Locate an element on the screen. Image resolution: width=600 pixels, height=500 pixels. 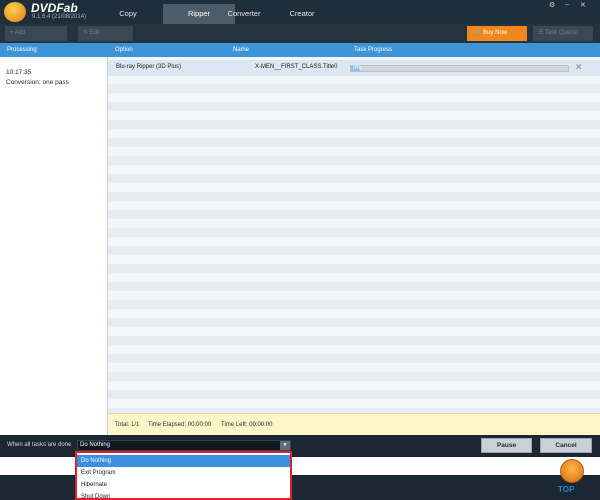
queue-icon: ☰ is located at coordinates (541, 33).